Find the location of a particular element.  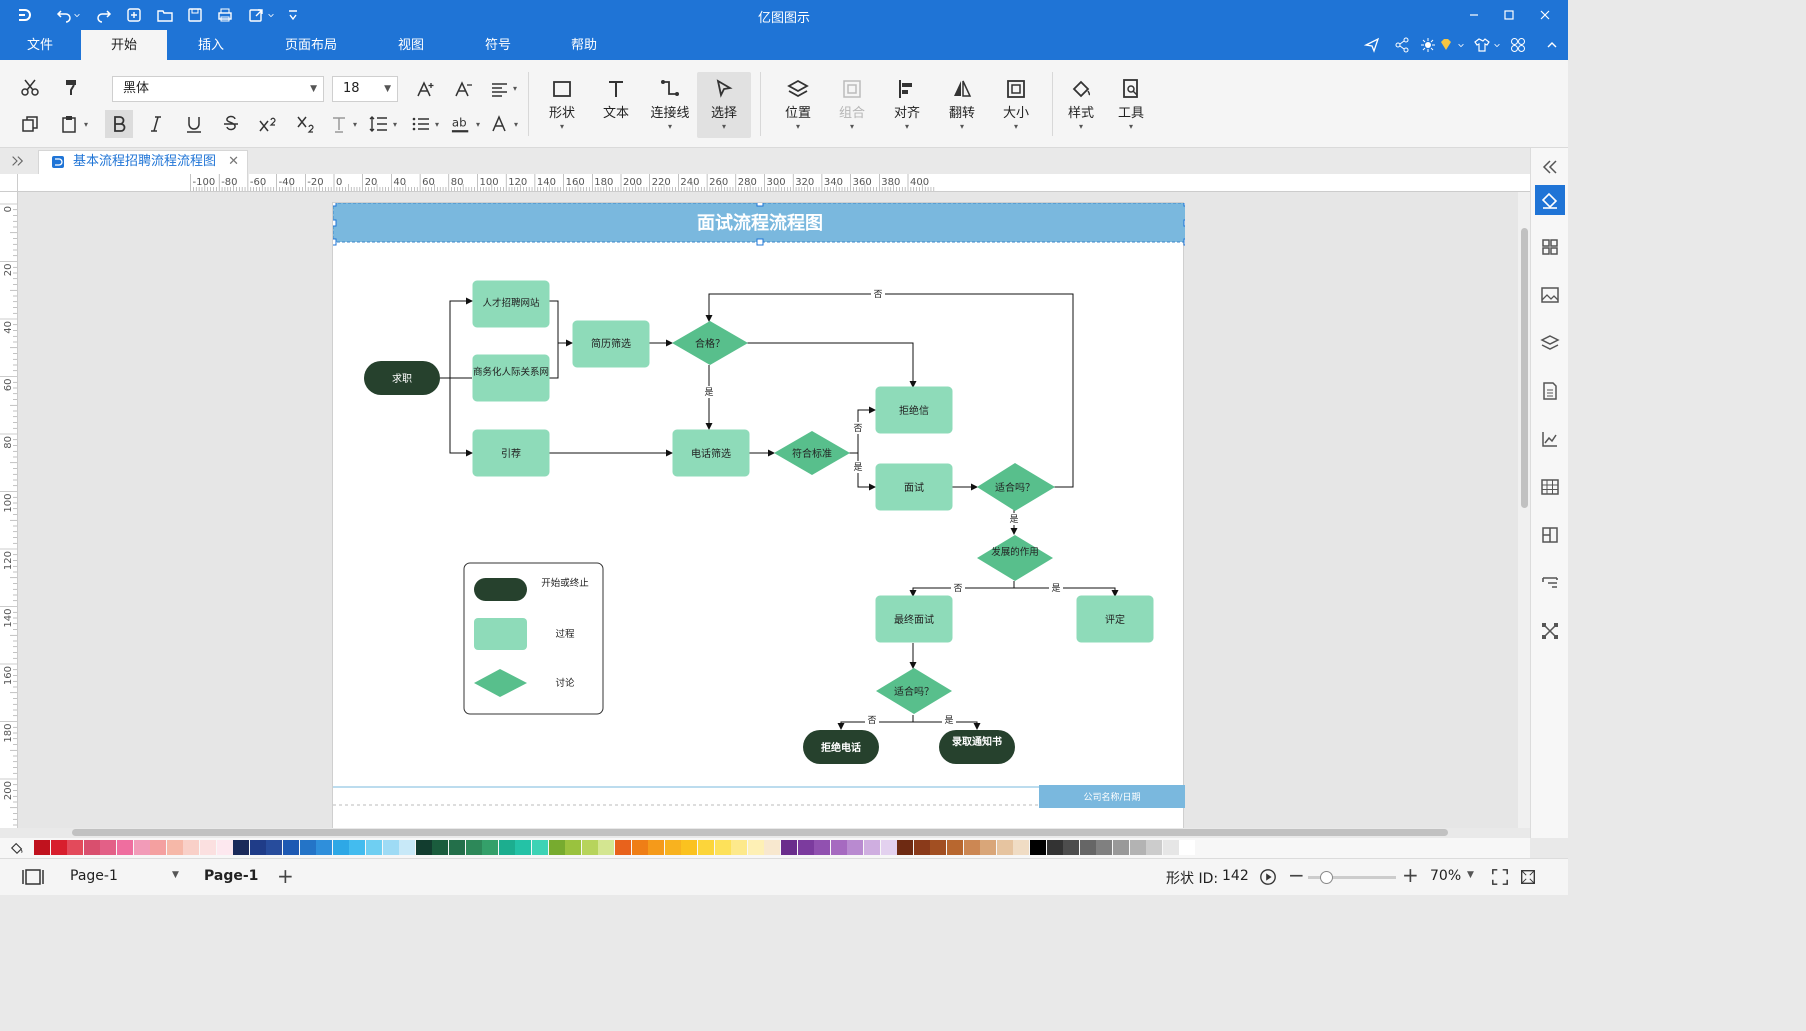

document-tab: 基本流程招聘流程流程图 ✕ is located at coordinates (143, 162).